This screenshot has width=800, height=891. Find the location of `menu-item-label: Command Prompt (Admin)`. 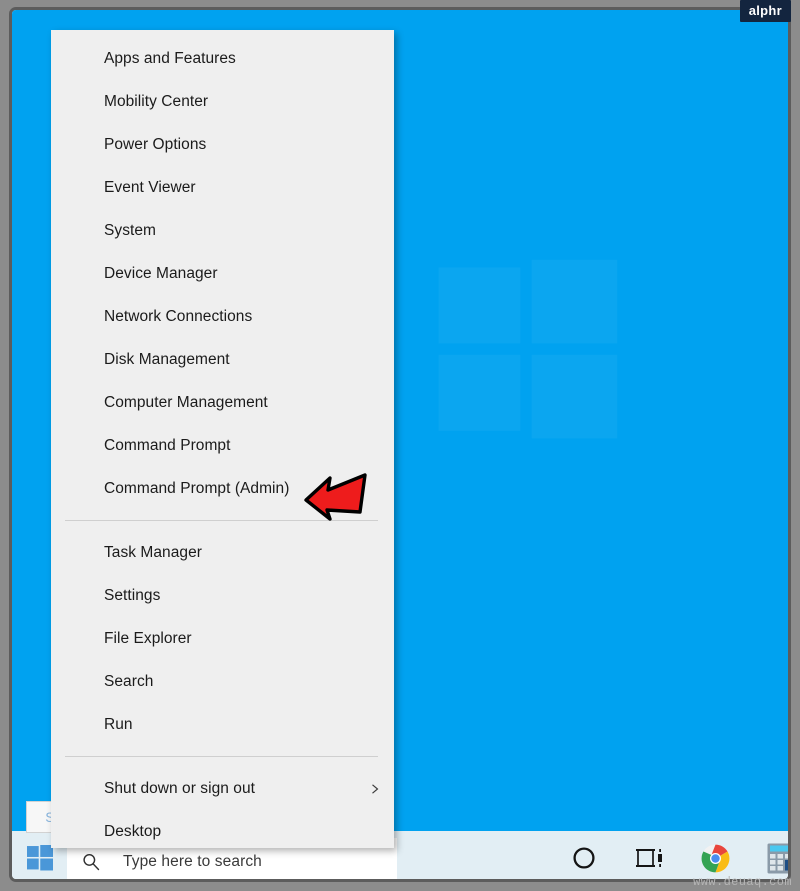

menu-item-label: Command Prompt (Admin) is located at coordinates (197, 488).